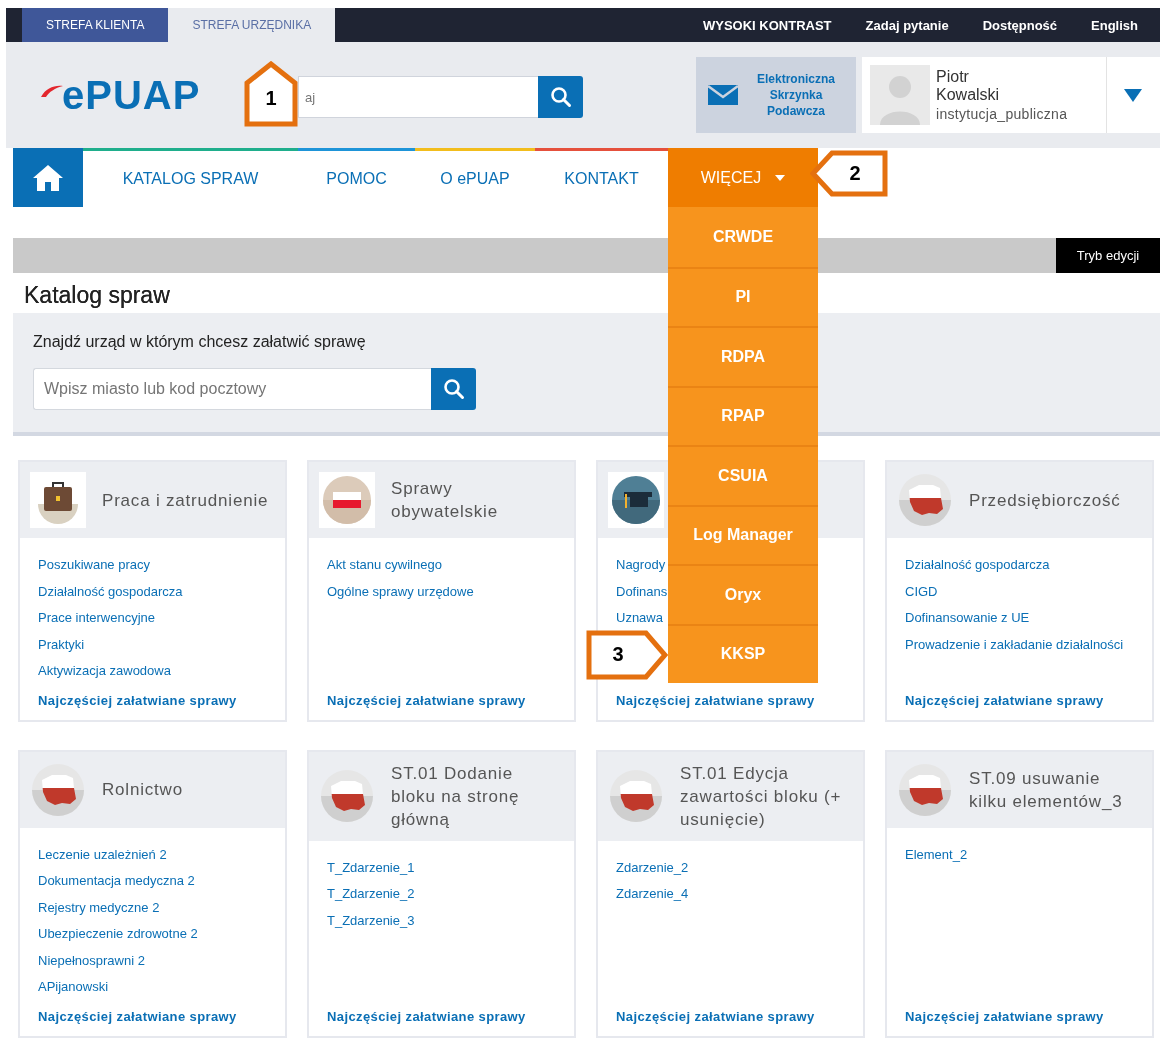 The width and height of the screenshot is (1163, 1059). I want to click on card-title: Sprawy obywatelskie, so click(445, 500).